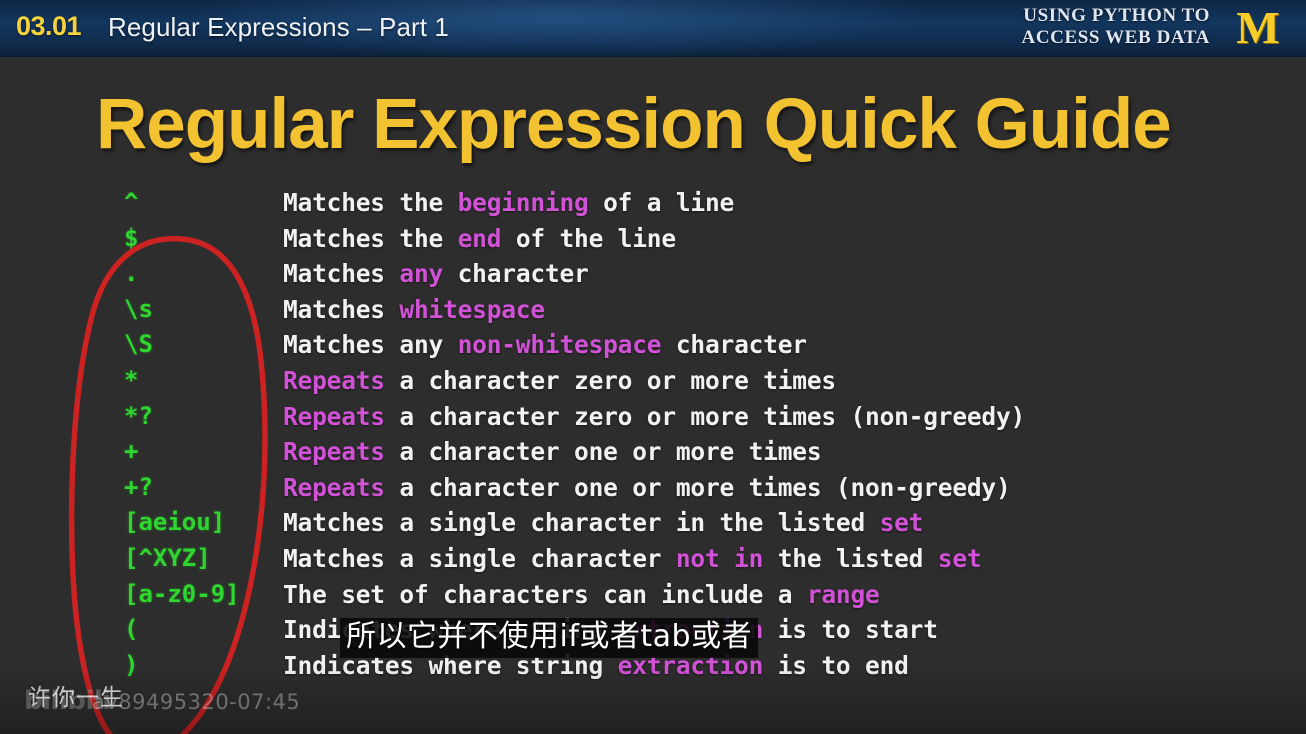 This screenshot has width=1306, height=734. I want to click on watermark-video-id: av89495320-07:45, so click(196, 702).